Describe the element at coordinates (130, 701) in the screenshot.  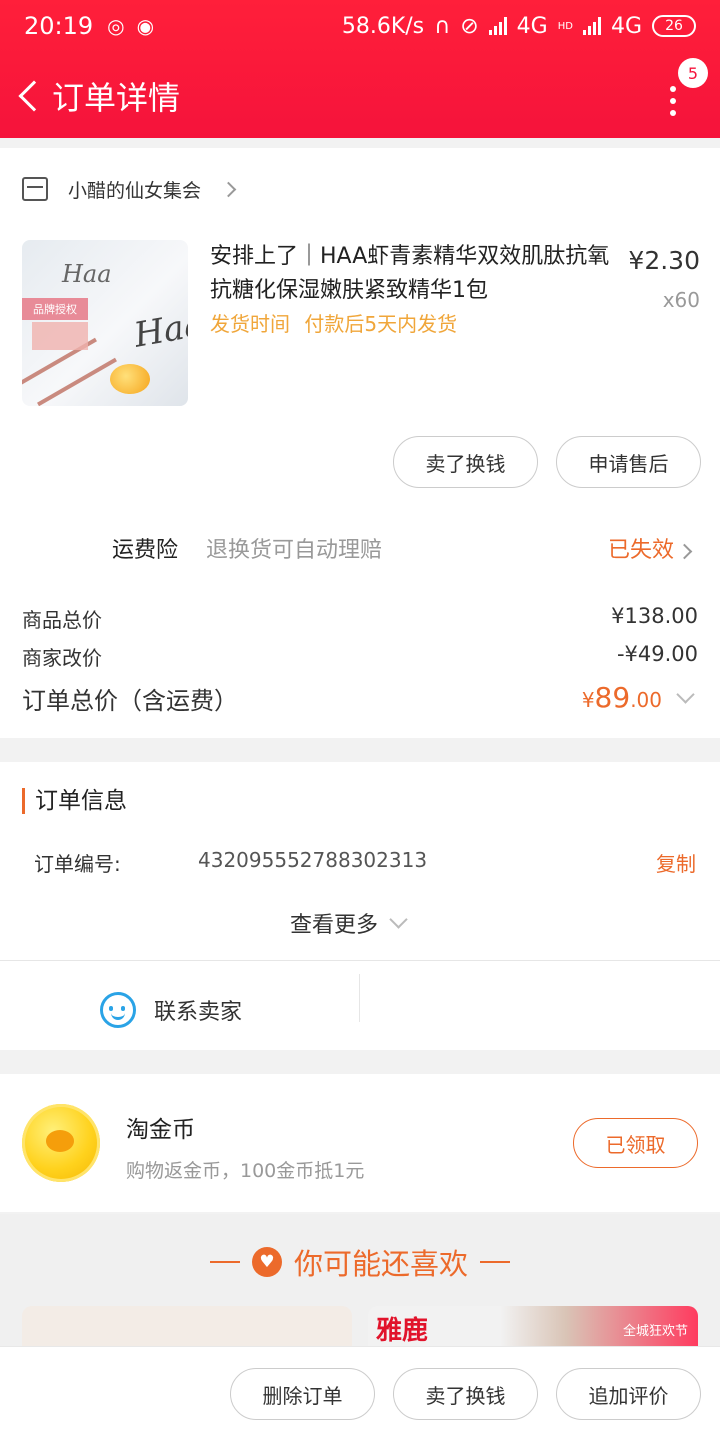
I see `order-total-label: 订单总价（含运费）` at that location.